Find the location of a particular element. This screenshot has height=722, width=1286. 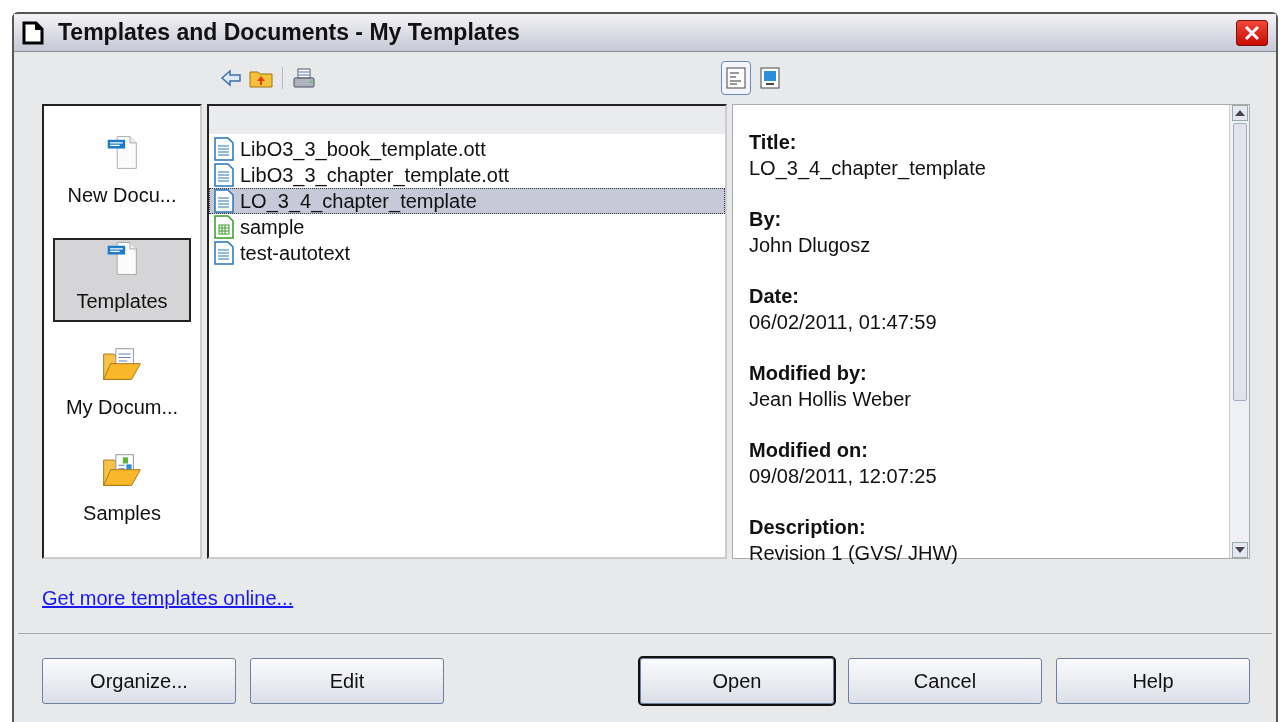

spreadsheet-icon is located at coordinates (224, 227).